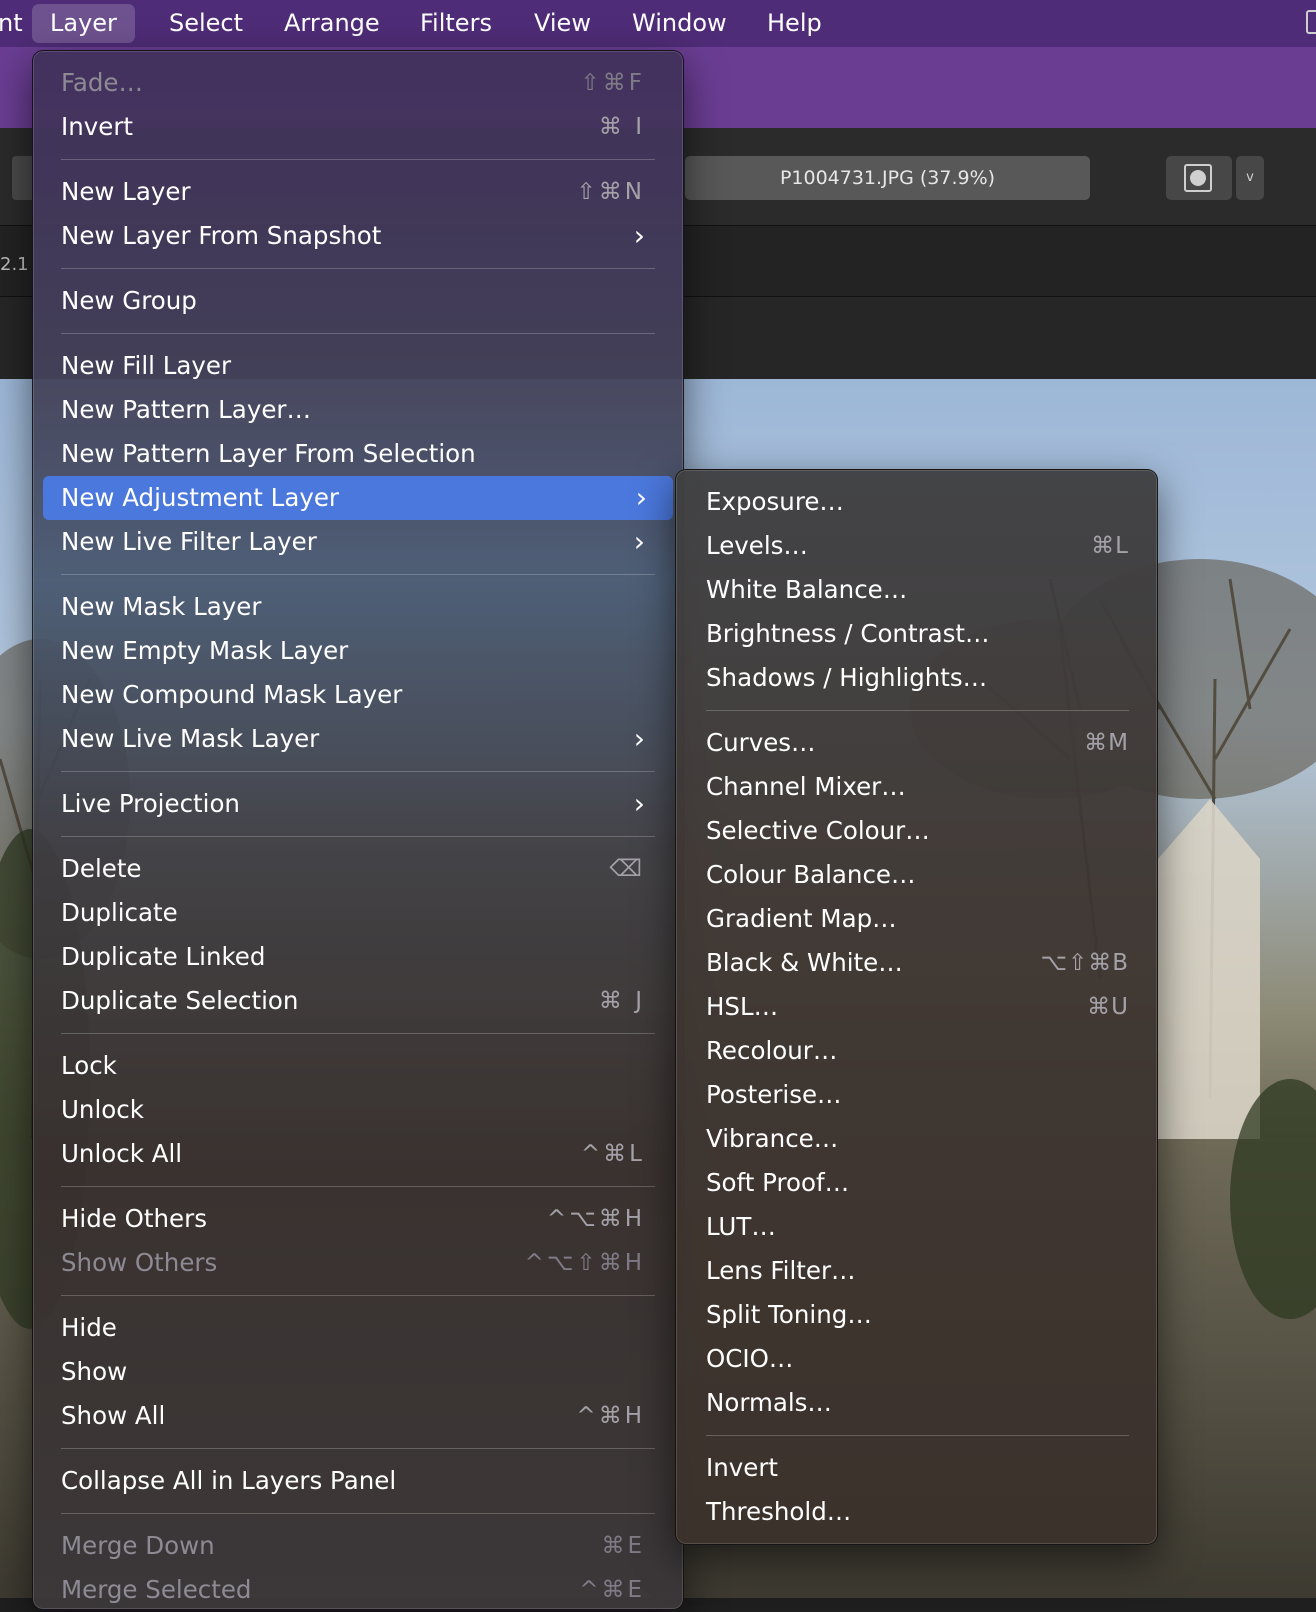 This screenshot has height=1612, width=1316. Describe the element at coordinates (129, 300) in the screenshot. I see `menu-item-label: New Group` at that location.